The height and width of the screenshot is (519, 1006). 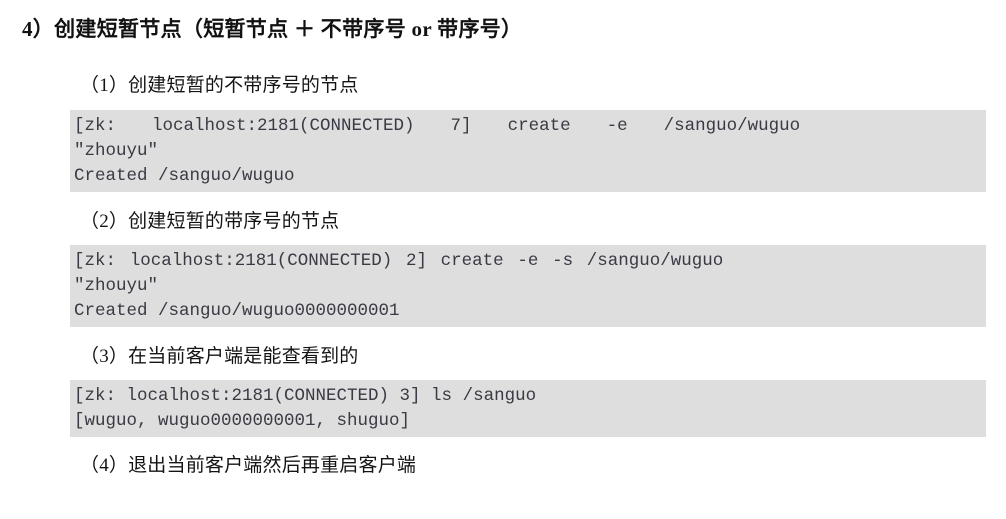 What do you see at coordinates (242, 421) in the screenshot?
I see `code-line: [wuguo, wuguo0000000001, shuguo]` at bounding box center [242, 421].